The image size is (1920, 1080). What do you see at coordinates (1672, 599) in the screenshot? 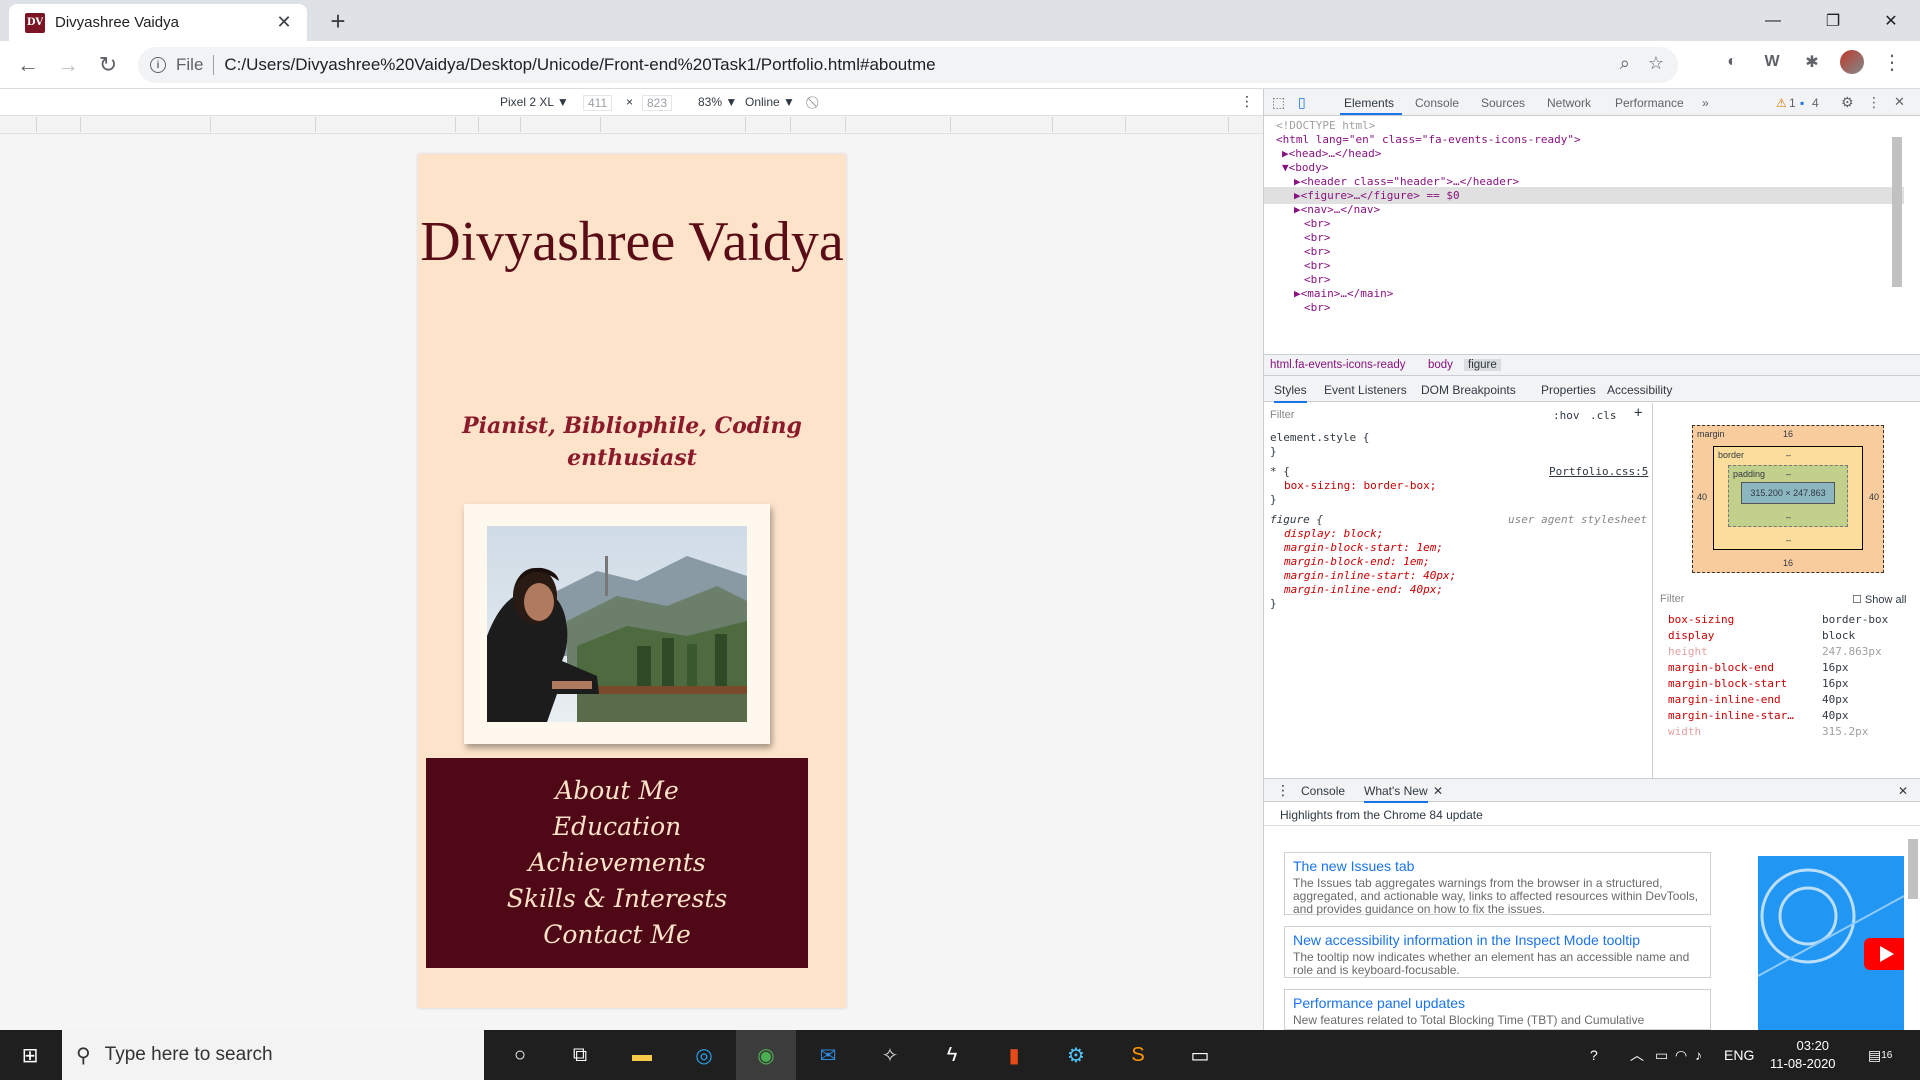
I see `computed-filter-input: Filter` at bounding box center [1672, 599].